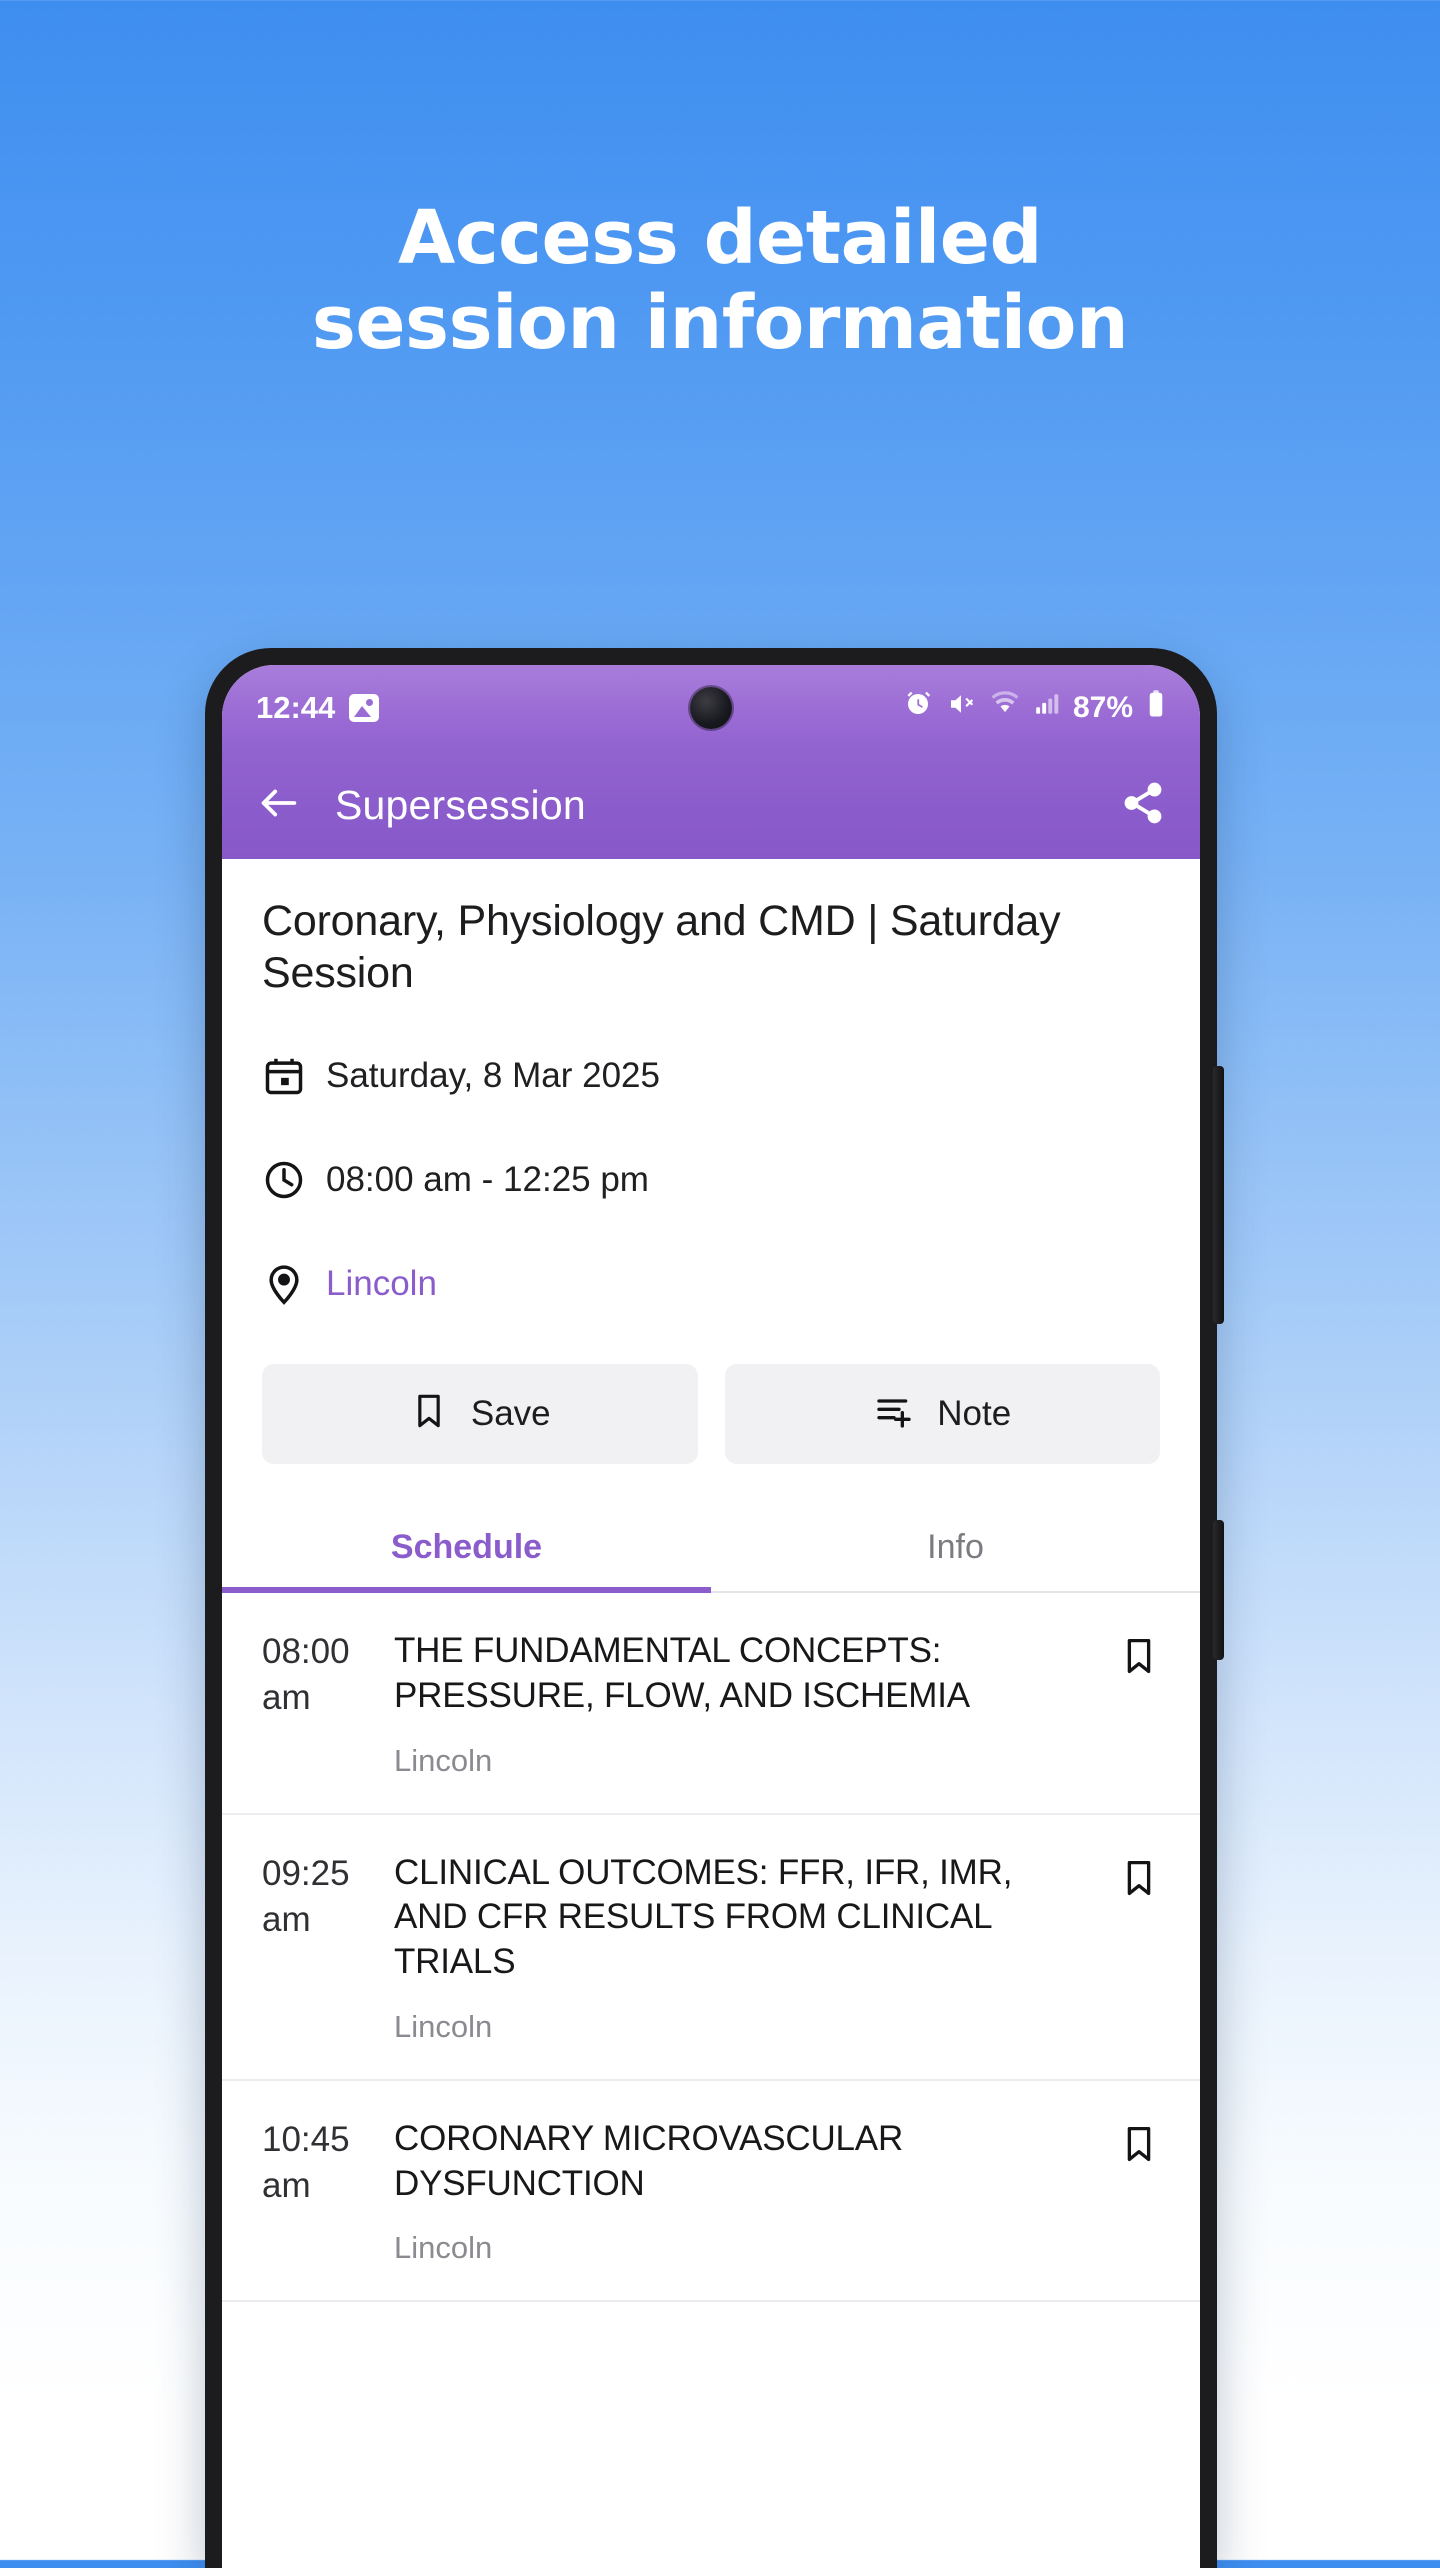 The height and width of the screenshot is (2568, 1440). Describe the element at coordinates (306, 1674) in the screenshot. I see `schedule-item-time: 08:00 am` at that location.